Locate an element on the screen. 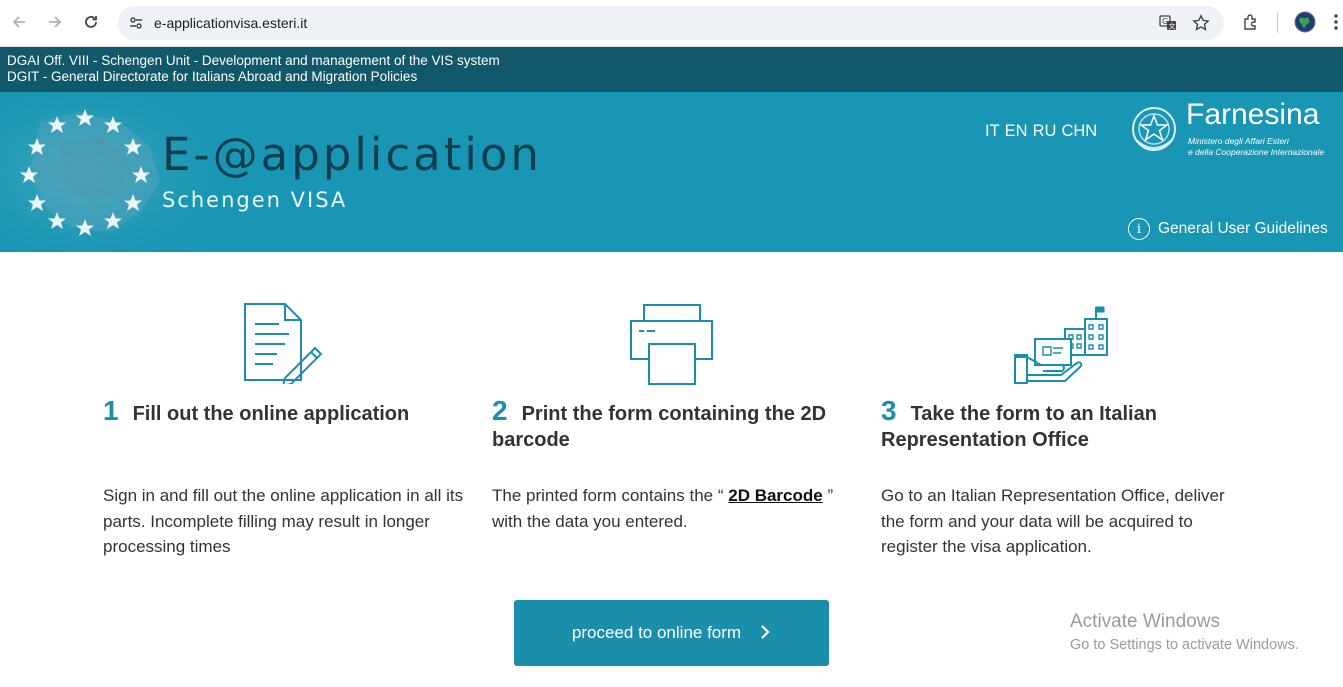  browser-toolbar: e-applicationvisa.esteri.it G文 is located at coordinates (671, 23).